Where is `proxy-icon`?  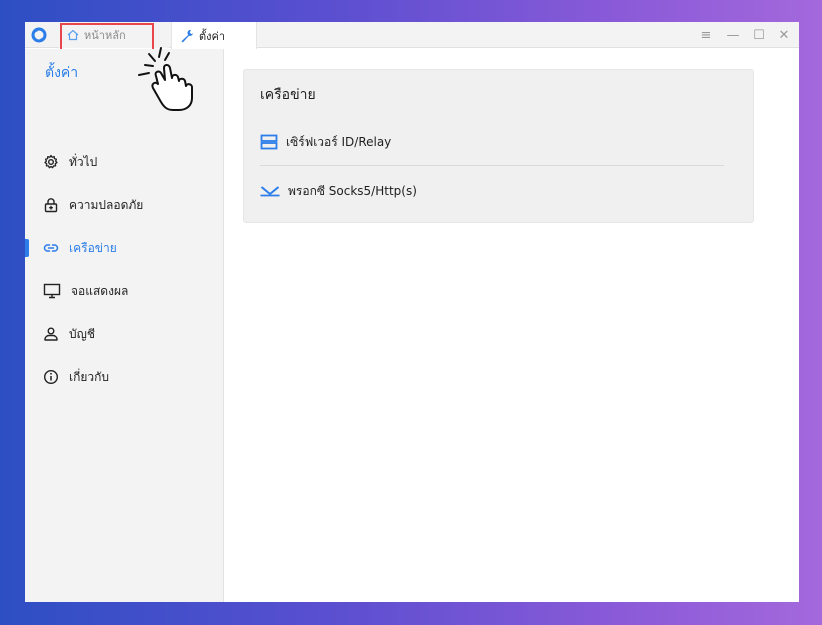 proxy-icon is located at coordinates (270, 191).